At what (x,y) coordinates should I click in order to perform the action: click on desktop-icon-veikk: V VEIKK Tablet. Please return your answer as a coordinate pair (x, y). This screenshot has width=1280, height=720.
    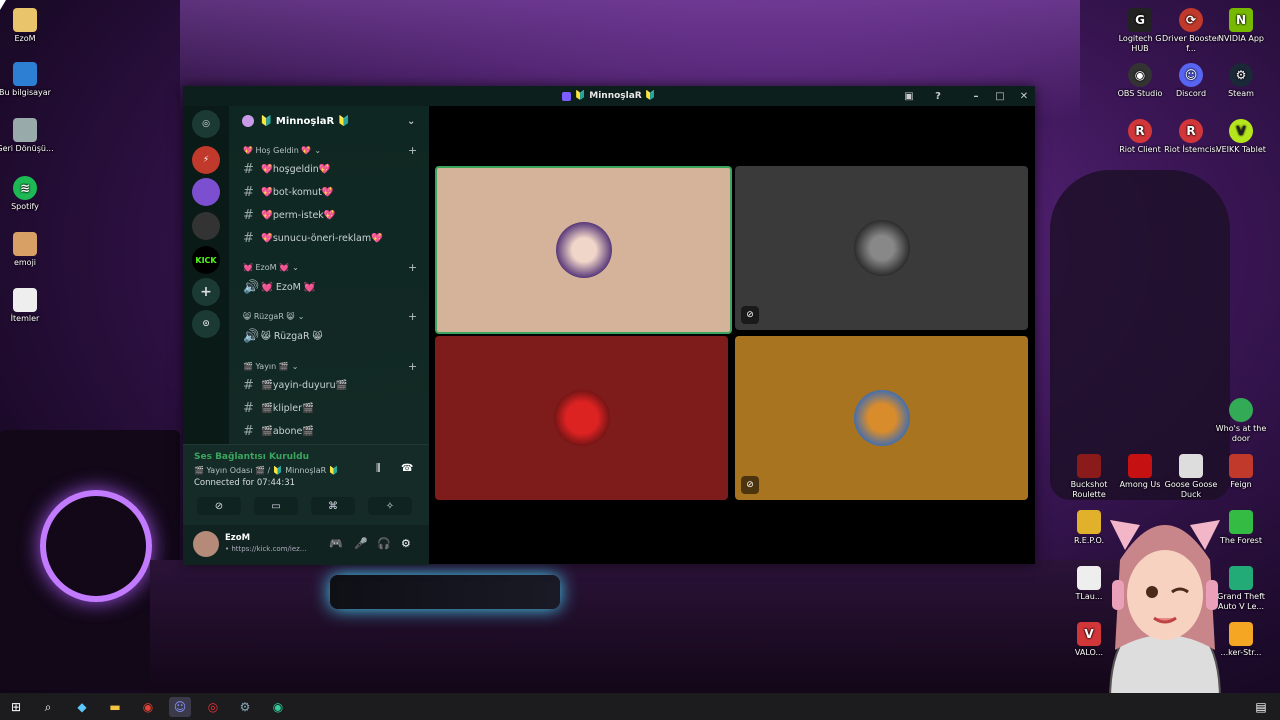
    Looking at the image, I should click on (1241, 137).